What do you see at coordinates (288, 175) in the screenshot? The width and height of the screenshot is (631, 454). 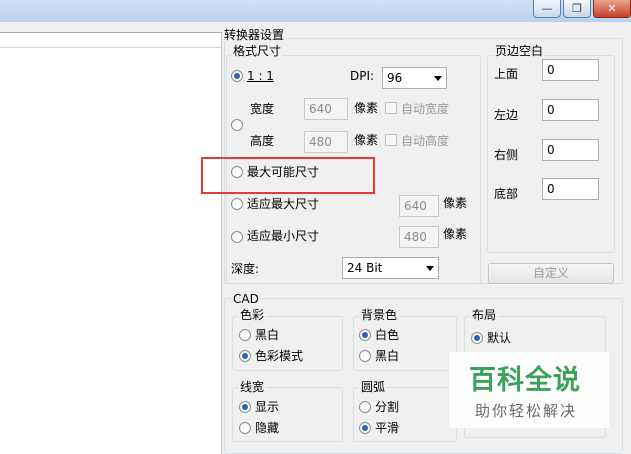 I see `highlight-box` at bounding box center [288, 175].